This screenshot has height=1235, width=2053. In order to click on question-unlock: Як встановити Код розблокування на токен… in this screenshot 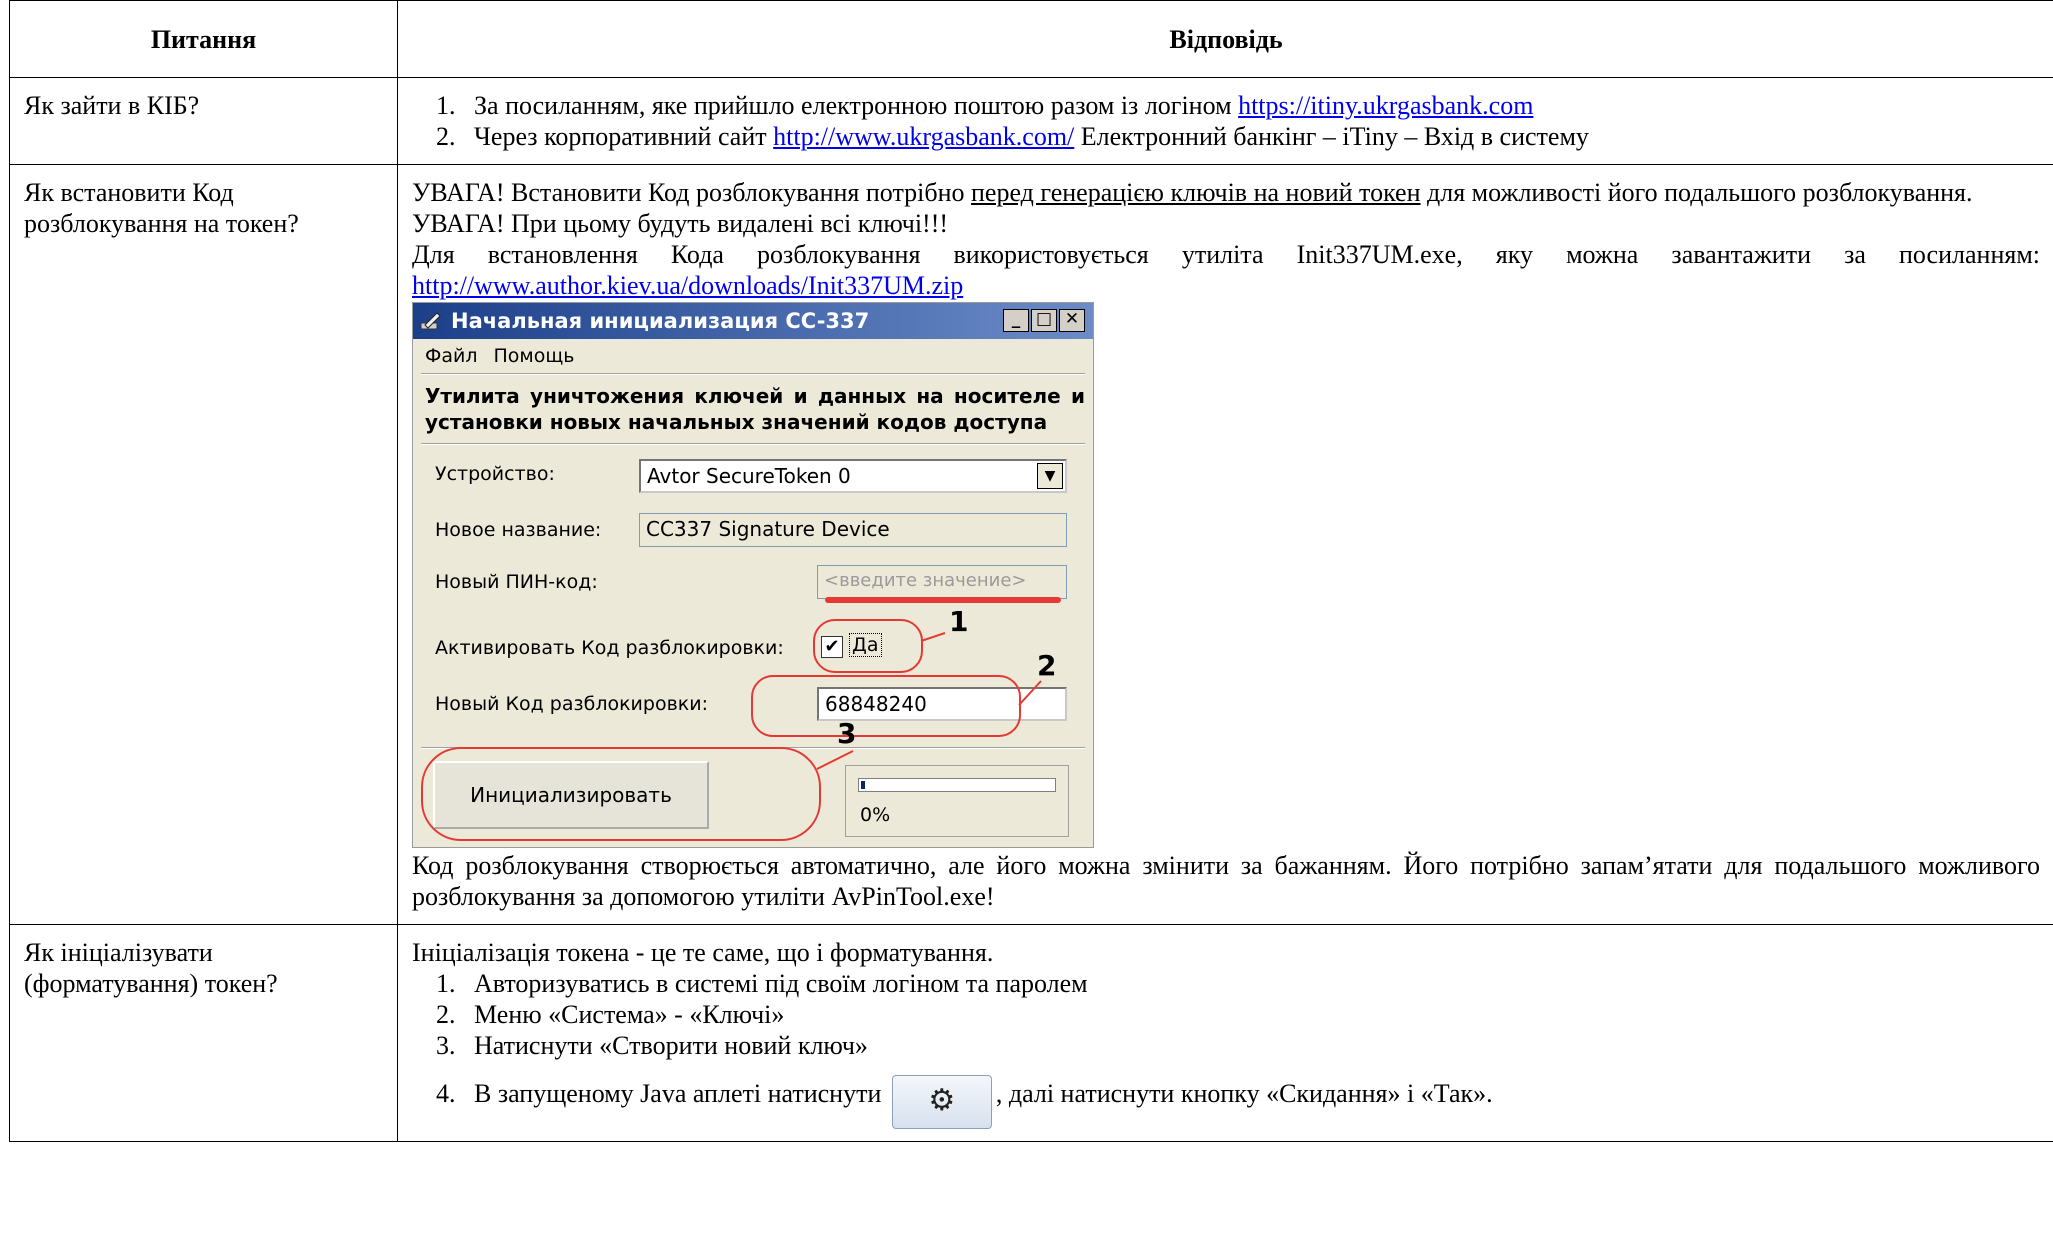, I will do `click(203, 544)`.